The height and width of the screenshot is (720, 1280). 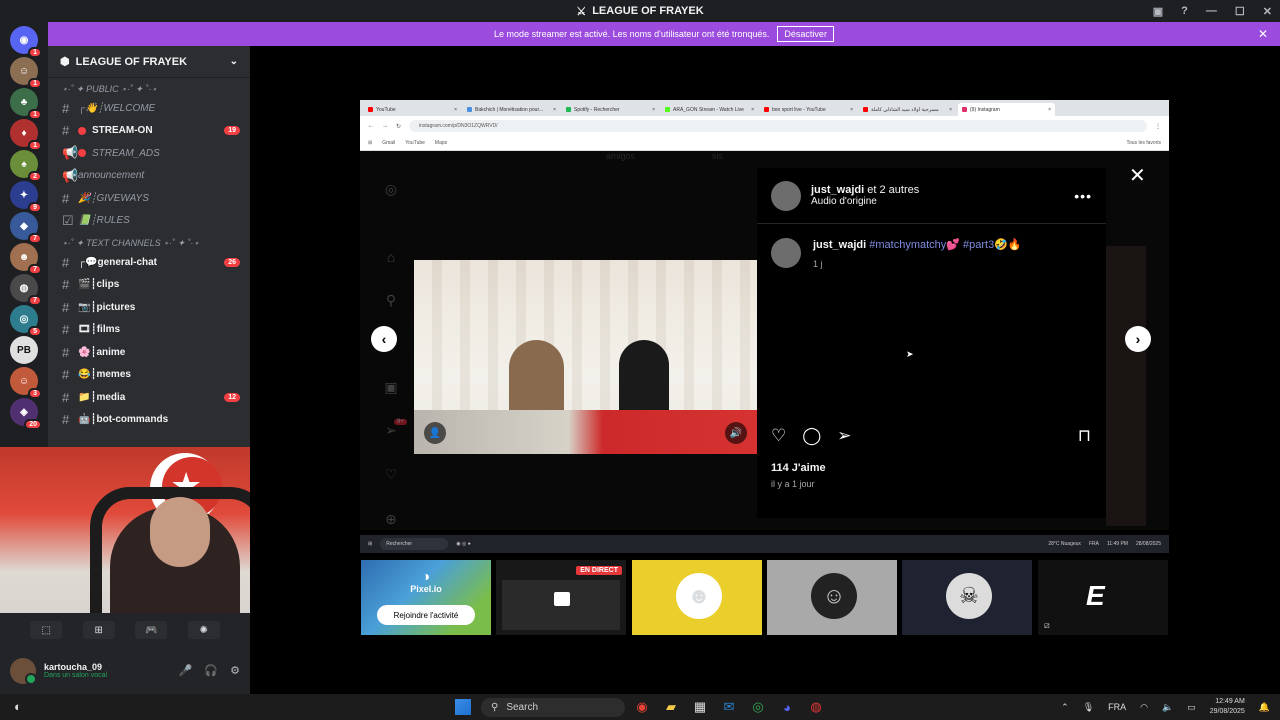 What do you see at coordinates (149, 108) in the screenshot?
I see `channel-item: # ┌👋┊WELCOME` at bounding box center [149, 108].